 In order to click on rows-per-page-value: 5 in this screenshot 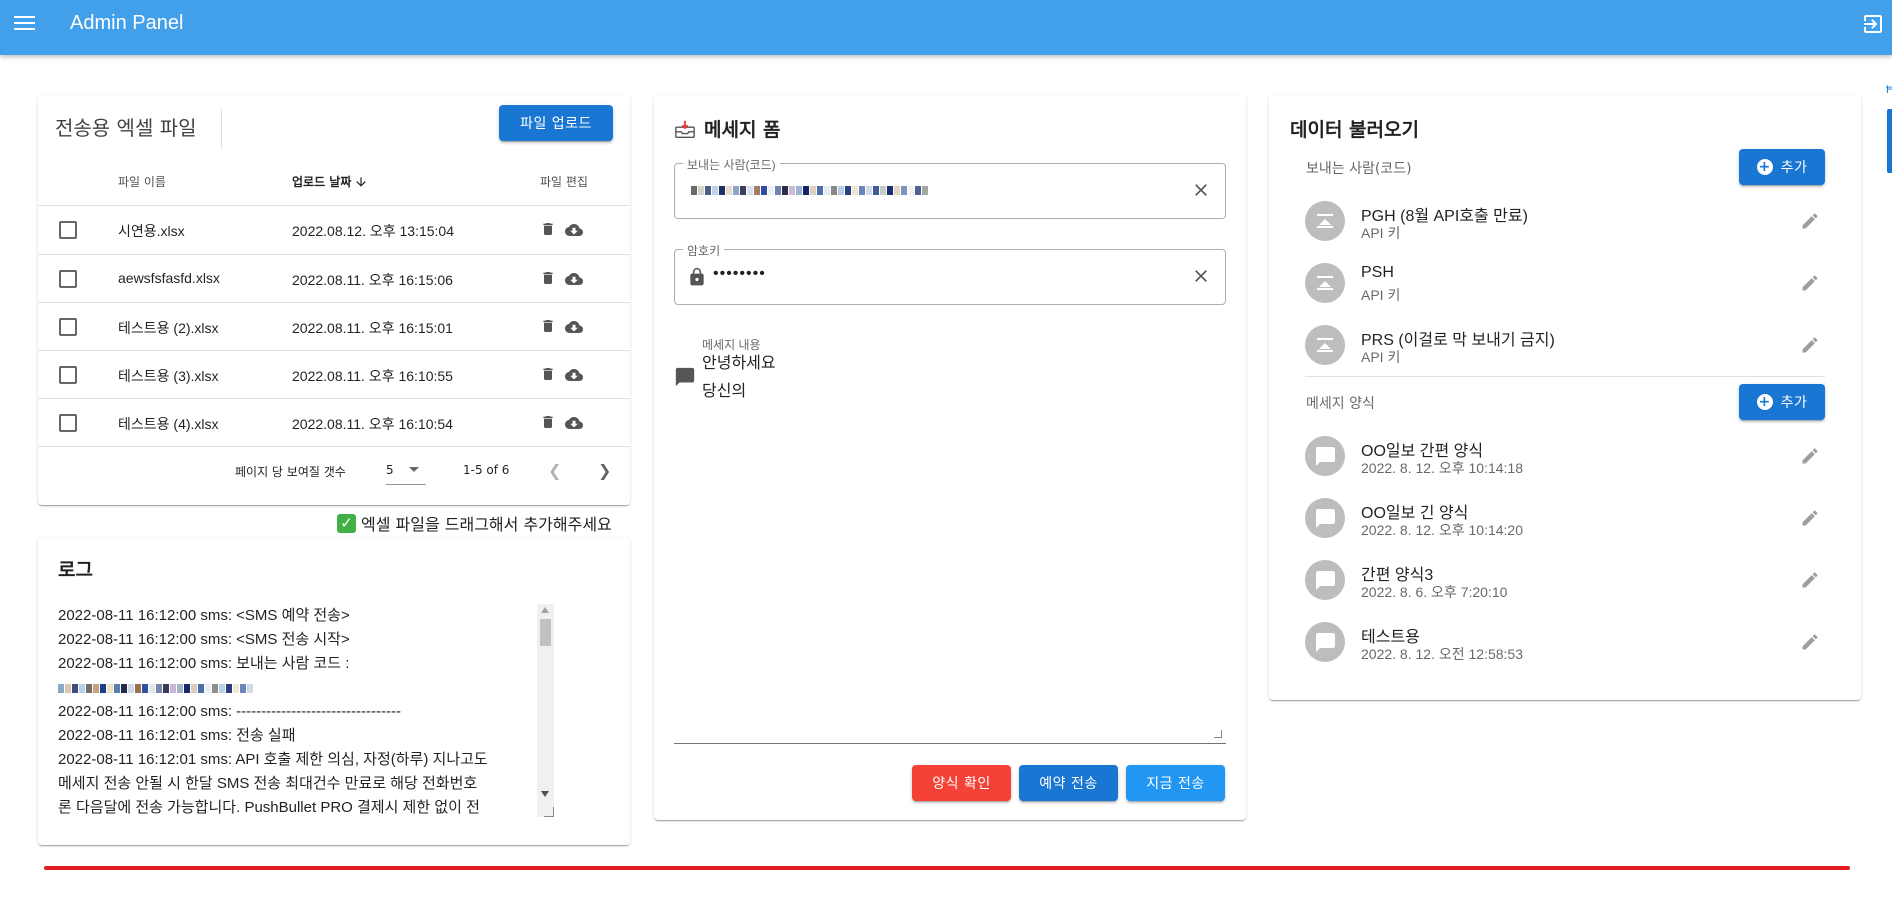, I will do `click(390, 470)`.